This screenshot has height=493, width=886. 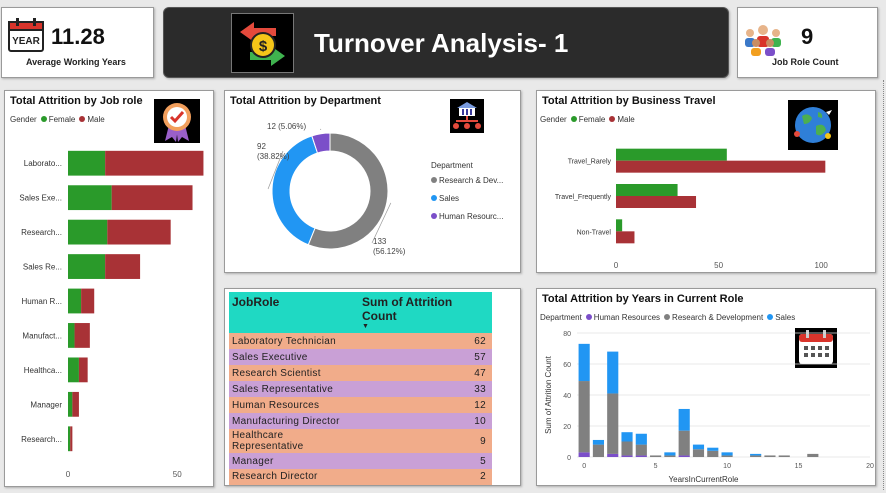 I want to click on cell-jobrole: Human Resources, so click(x=294, y=405).